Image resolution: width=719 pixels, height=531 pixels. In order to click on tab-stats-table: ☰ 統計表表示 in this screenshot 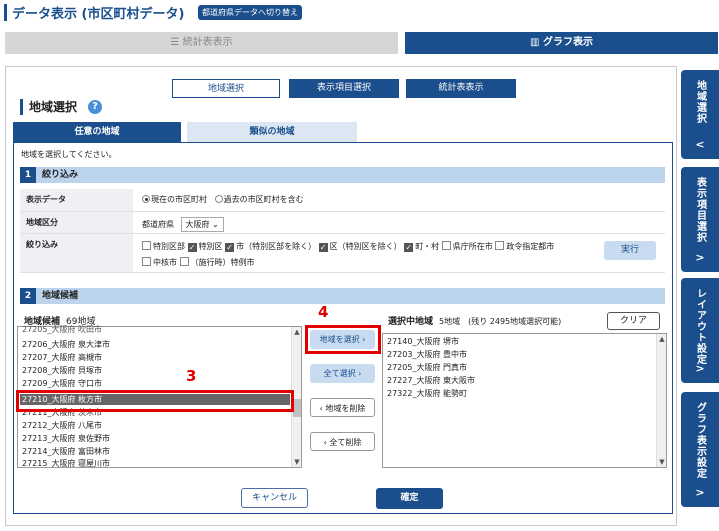, I will do `click(201, 43)`.